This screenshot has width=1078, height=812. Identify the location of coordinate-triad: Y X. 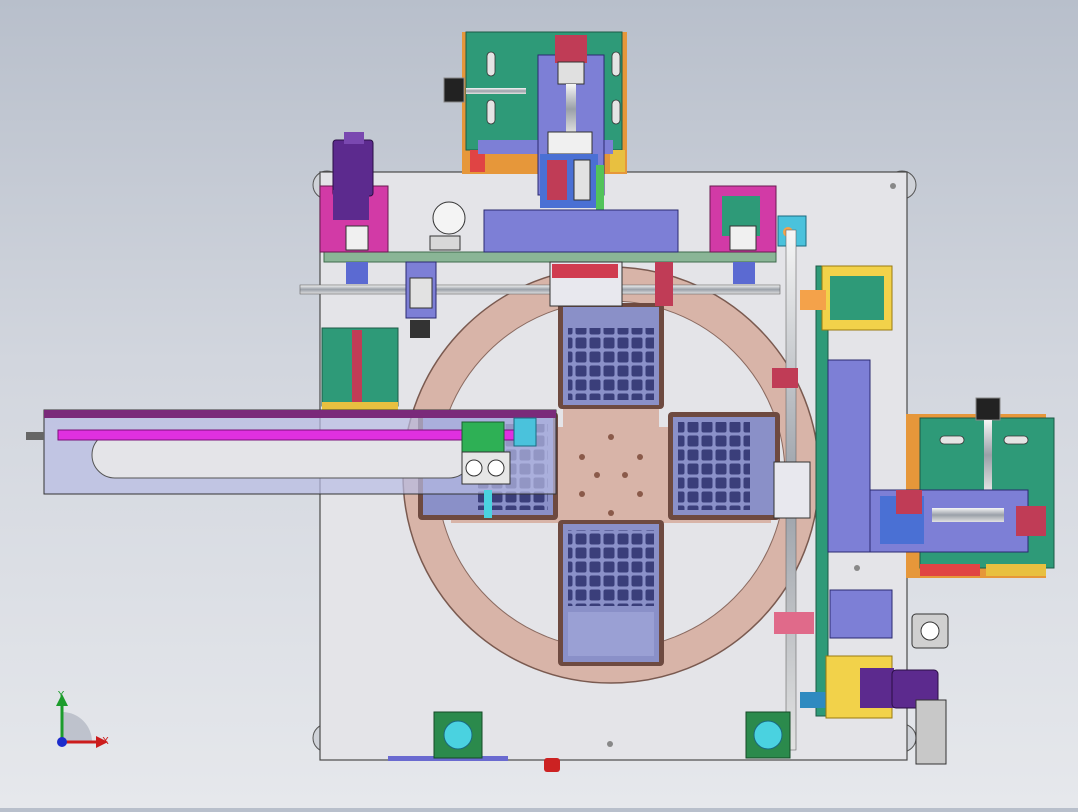
(82, 719).